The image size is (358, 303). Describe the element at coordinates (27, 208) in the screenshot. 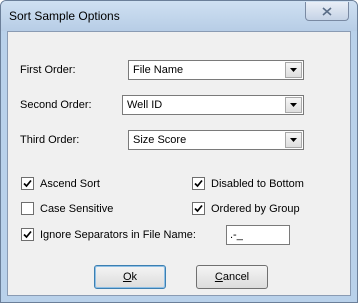

I see `case-sensitive-checkbox` at that location.